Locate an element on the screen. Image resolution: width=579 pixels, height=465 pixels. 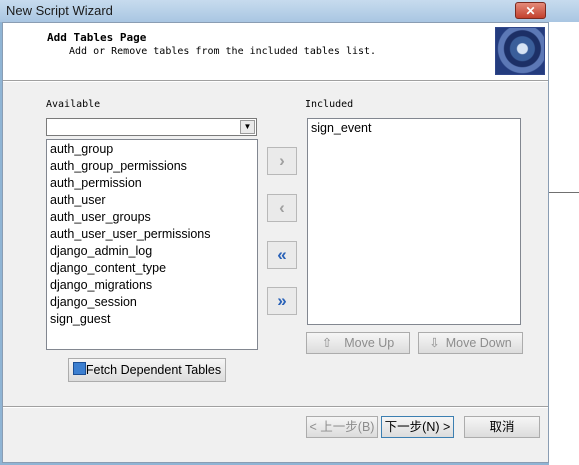
footer-divider is located at coordinates (275, 407).